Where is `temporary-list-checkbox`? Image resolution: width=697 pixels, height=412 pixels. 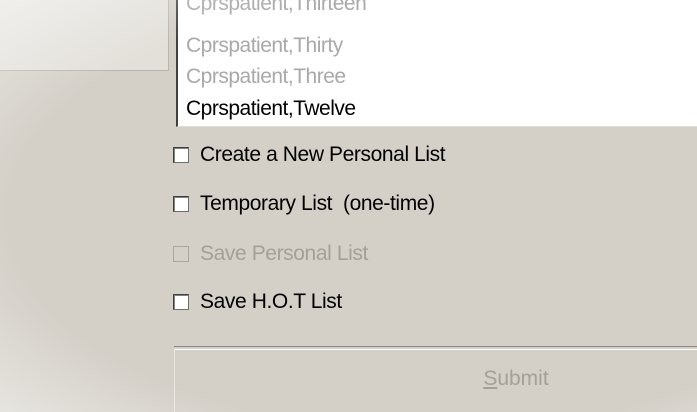 temporary-list-checkbox is located at coordinates (181, 204).